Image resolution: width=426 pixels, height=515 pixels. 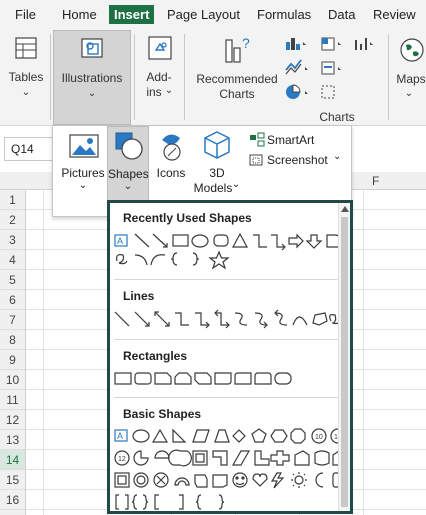 I want to click on tab-page-layout: Page Layout, so click(x=203, y=14).